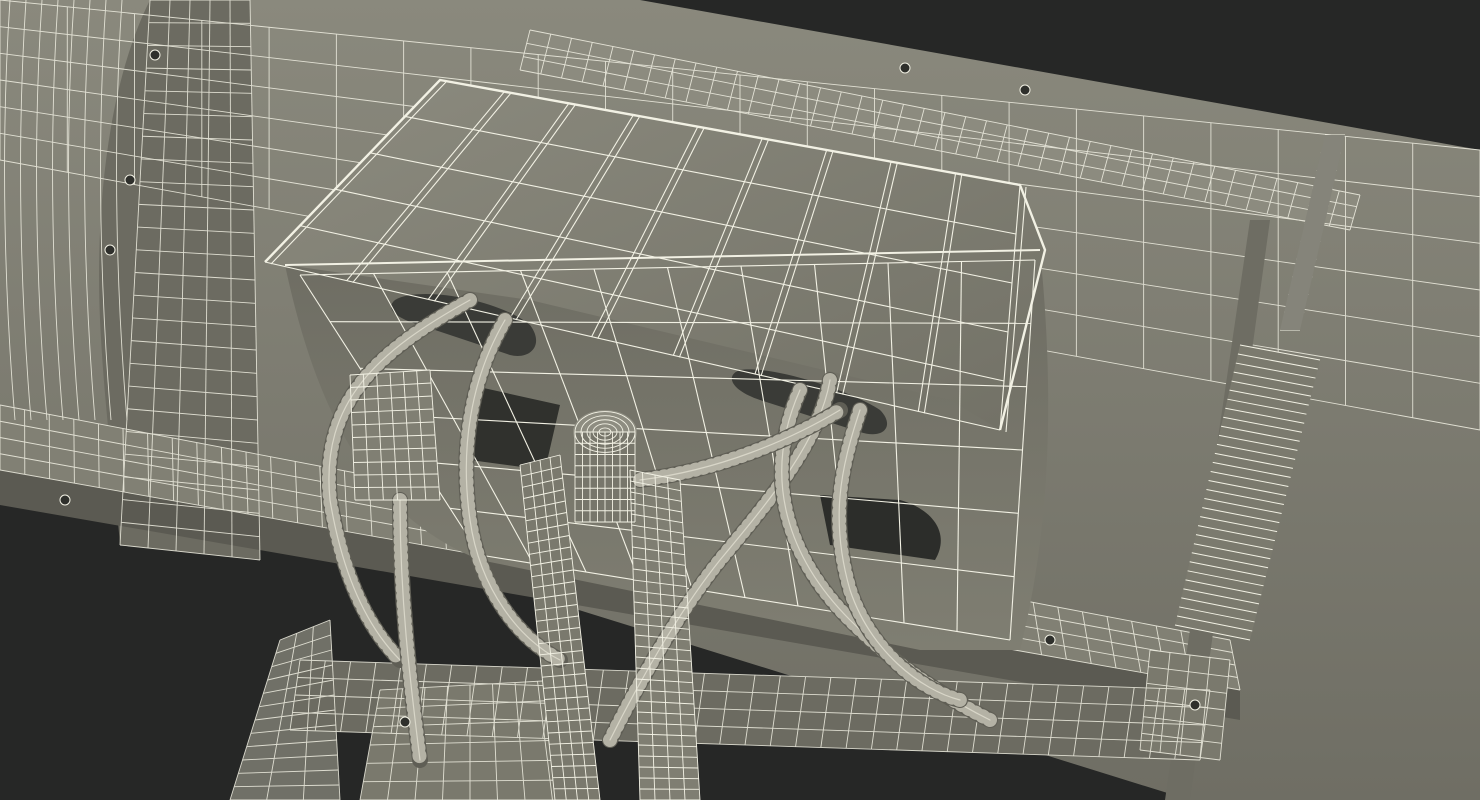 Image resolution: width=1480 pixels, height=800 pixels. I want to click on valve-wire, so click(397, 487).